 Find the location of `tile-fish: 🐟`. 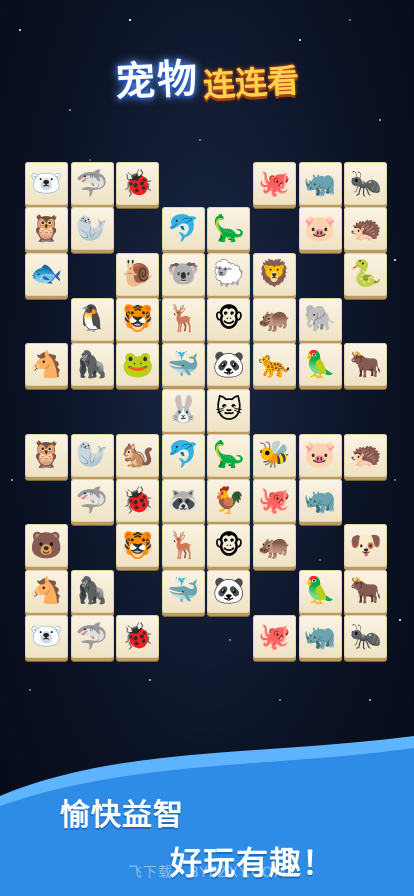

tile-fish: 🐟 is located at coordinates (46, 274).